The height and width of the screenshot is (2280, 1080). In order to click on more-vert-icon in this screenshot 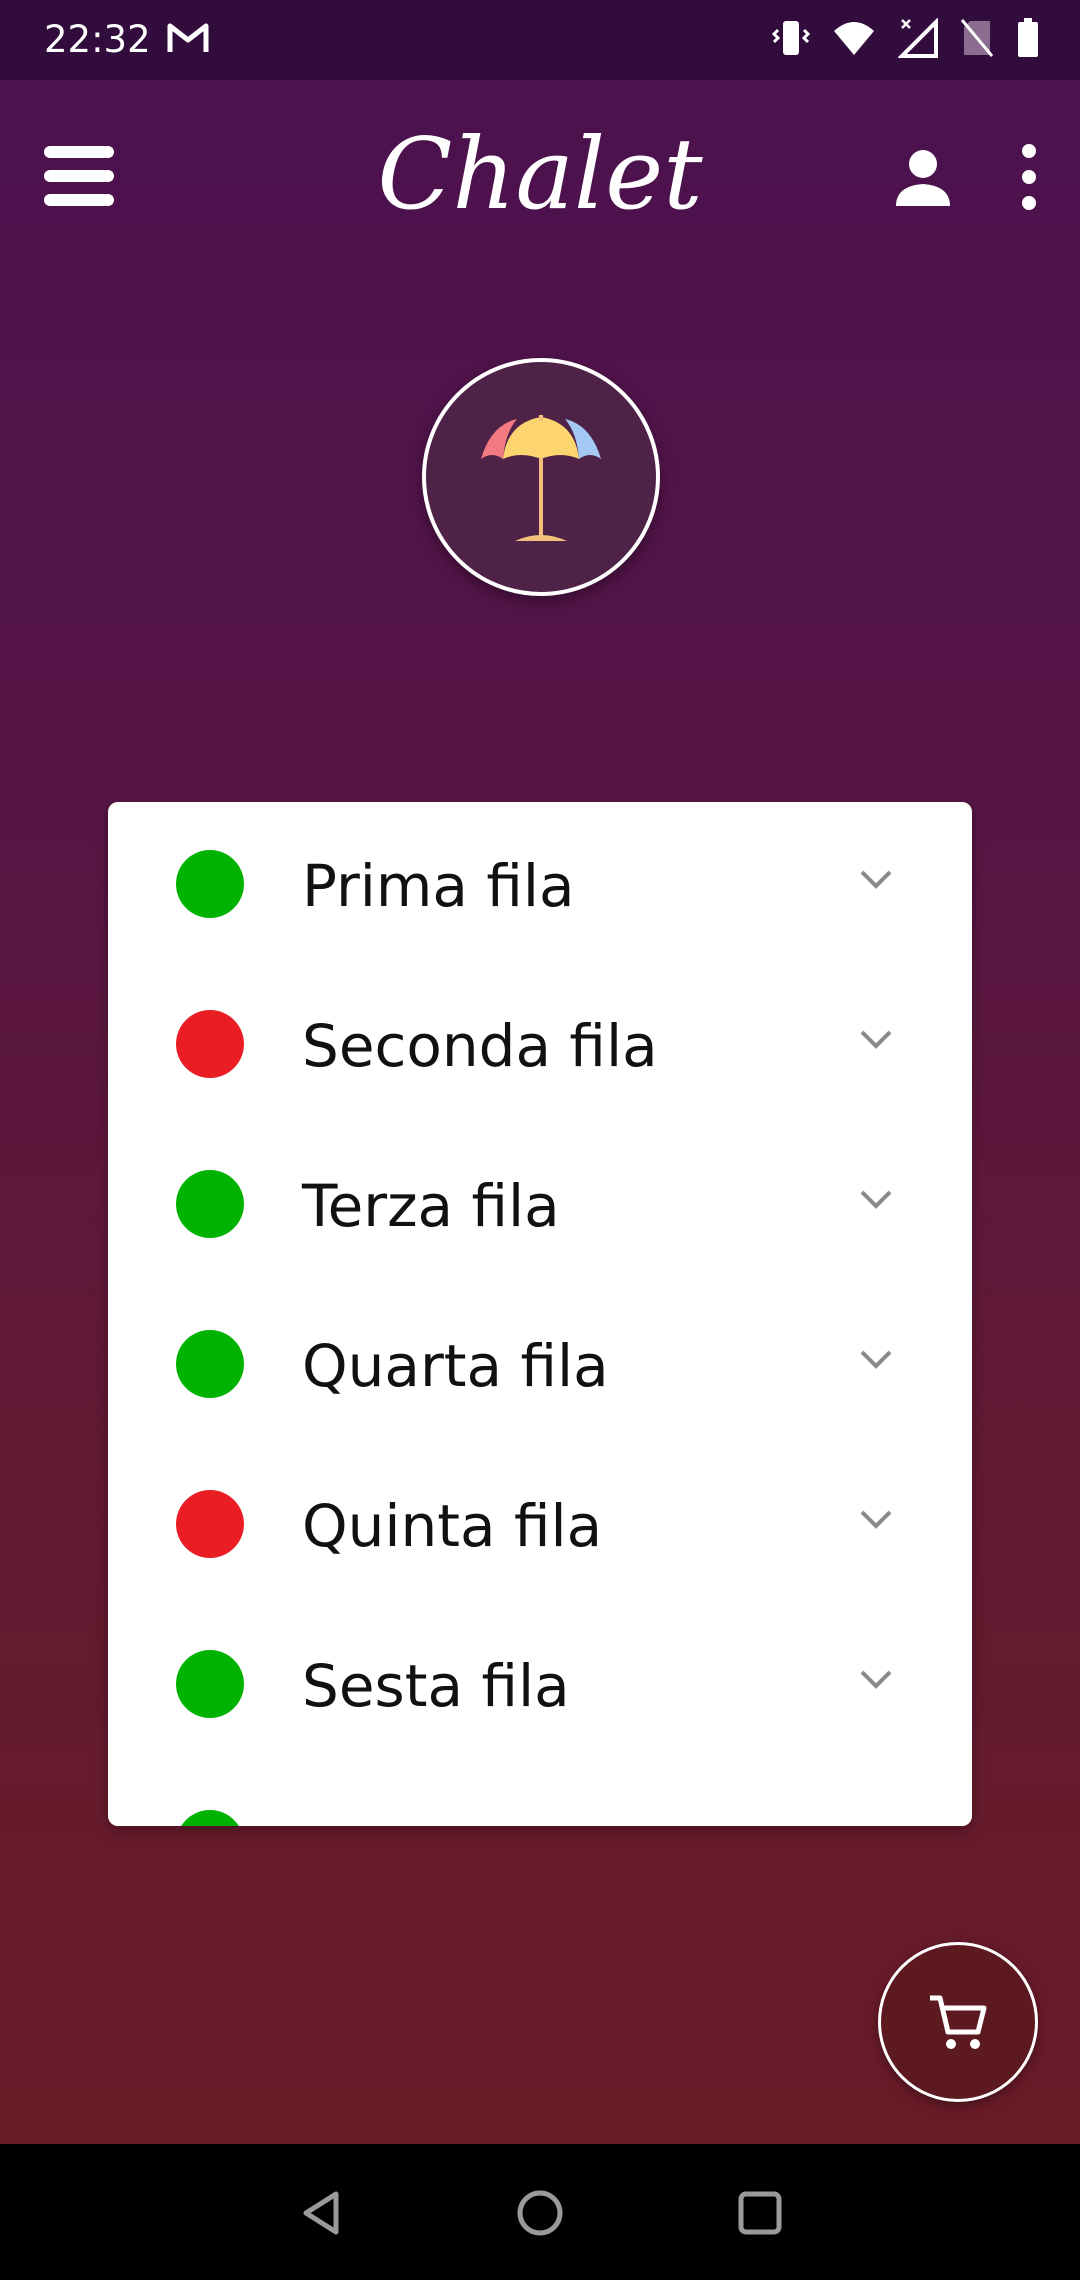, I will do `click(1029, 183)`.